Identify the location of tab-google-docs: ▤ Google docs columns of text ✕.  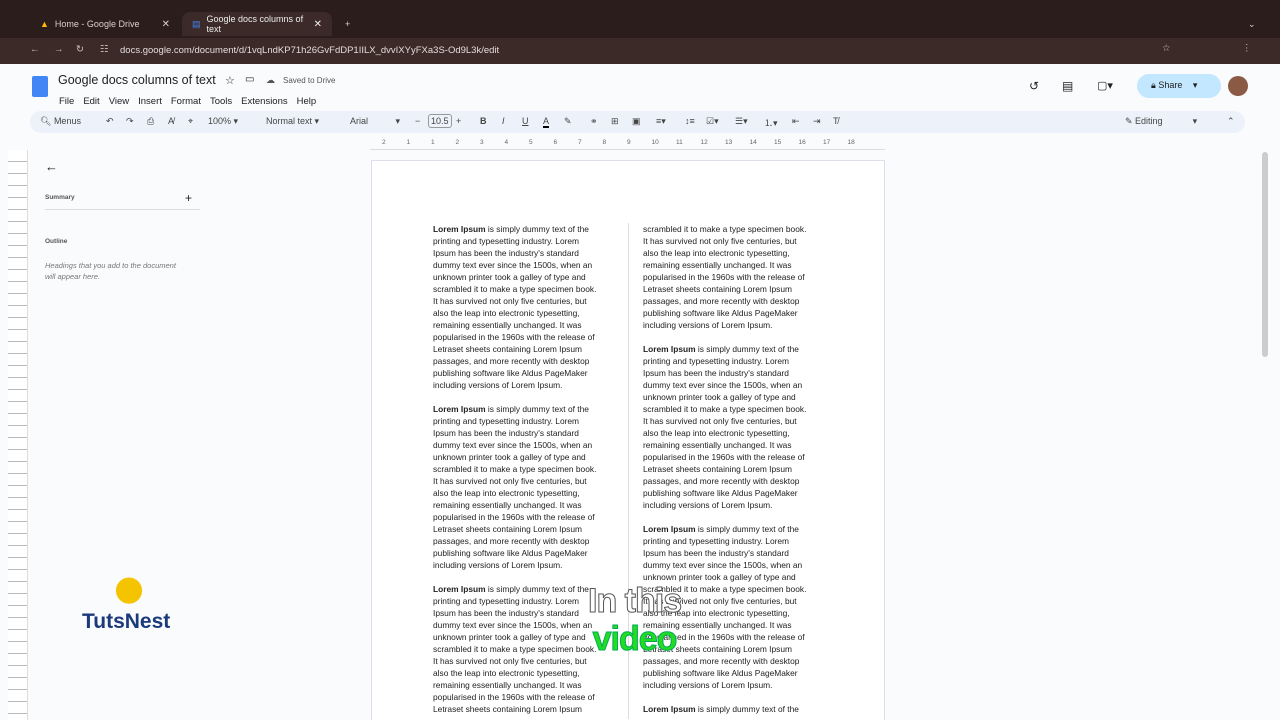
(257, 24).